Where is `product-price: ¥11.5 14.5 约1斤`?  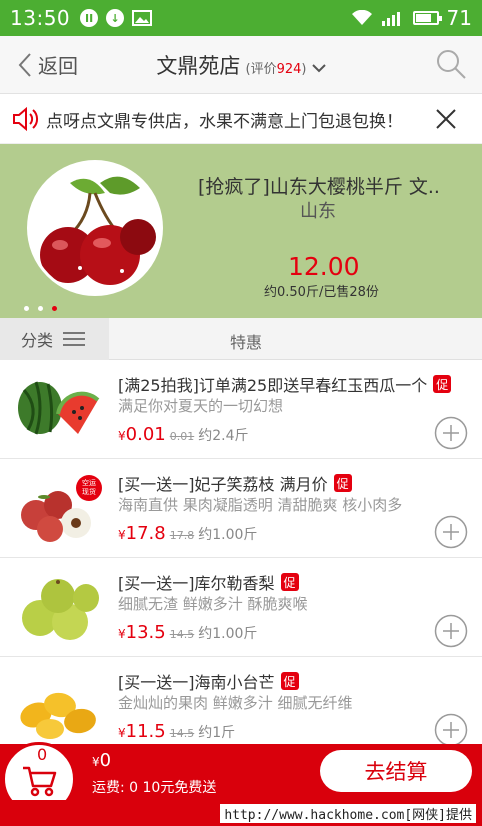 product-price: ¥11.5 14.5 约1斤 is located at coordinates (176, 731).